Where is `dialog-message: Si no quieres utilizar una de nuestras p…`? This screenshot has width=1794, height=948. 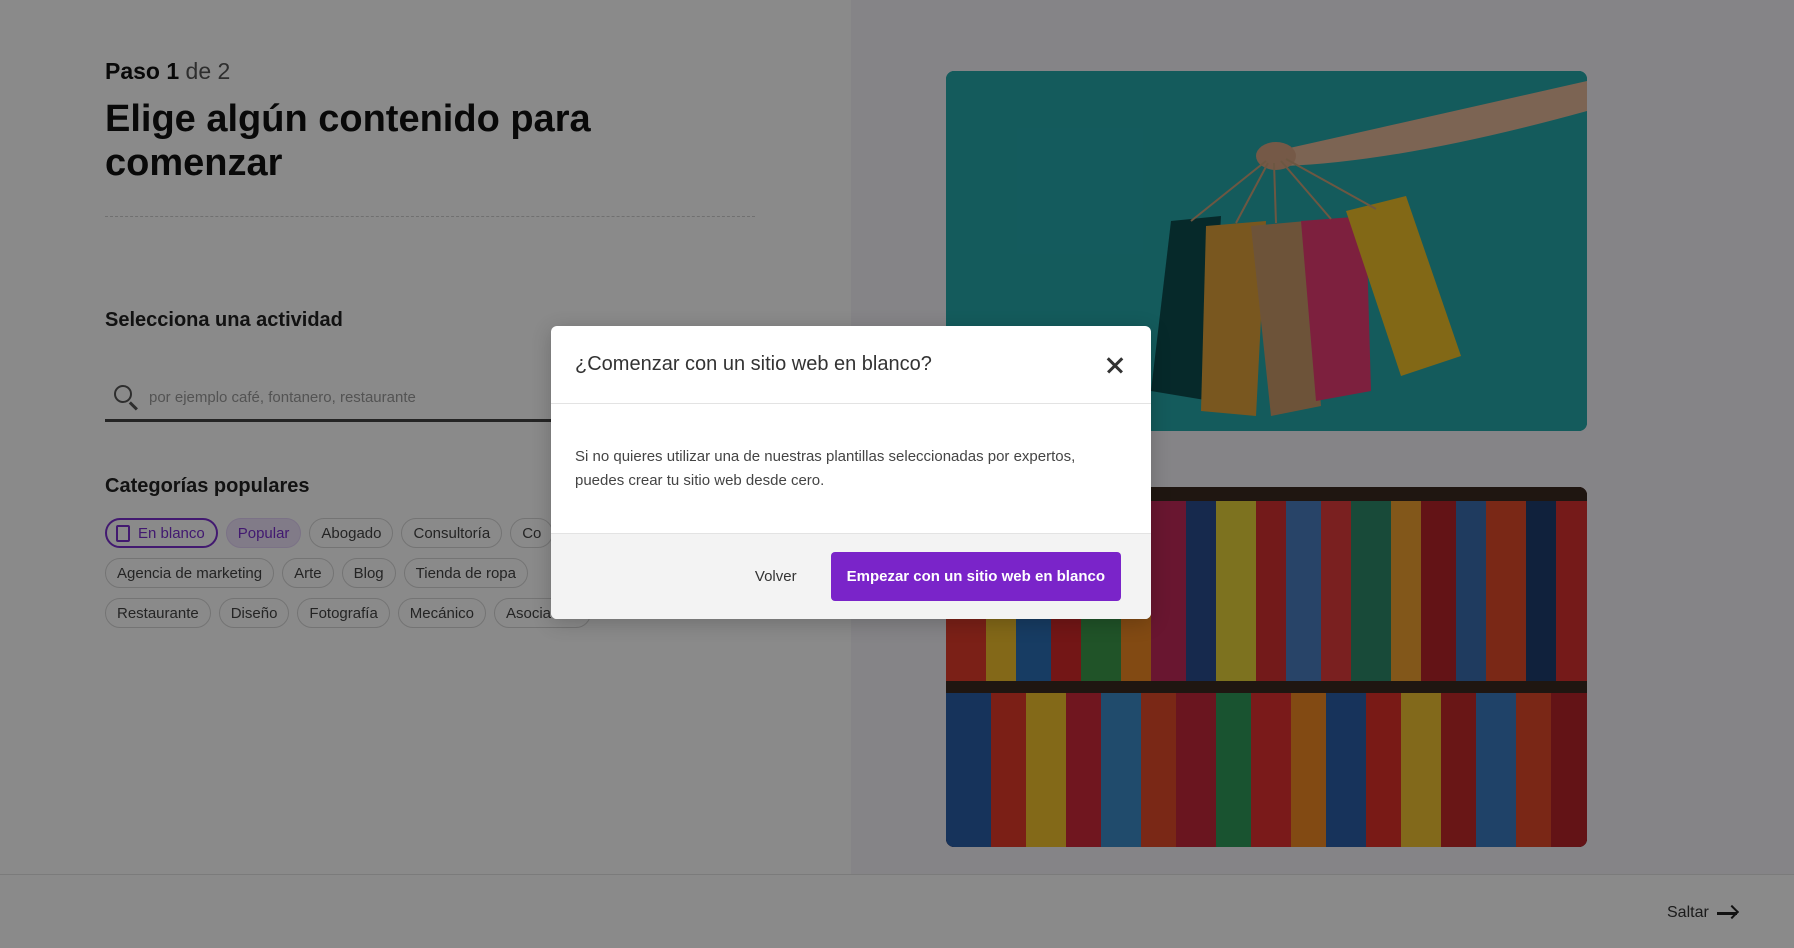 dialog-message: Si no quieres utilizar una de nuestras p… is located at coordinates (825, 468).